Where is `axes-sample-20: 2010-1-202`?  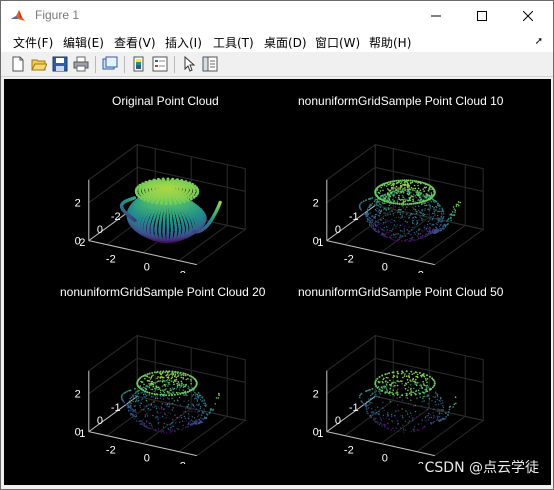 axes-sample-20: 2010-1-202 is located at coordinates (167, 384).